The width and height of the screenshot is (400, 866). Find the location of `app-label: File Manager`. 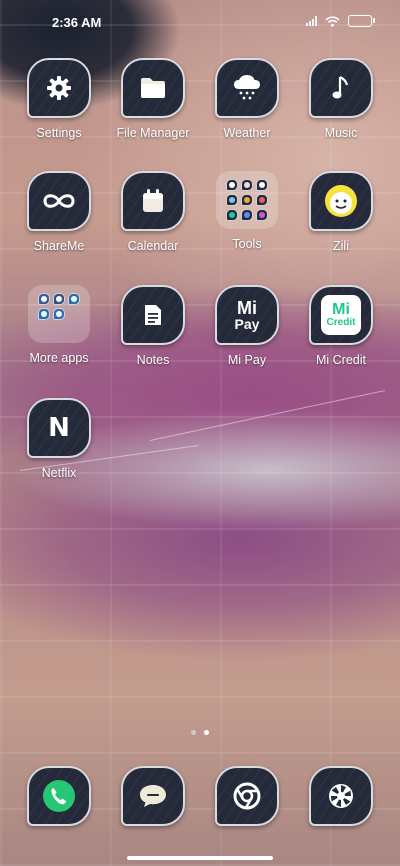

app-label: File Manager is located at coordinates (153, 133).